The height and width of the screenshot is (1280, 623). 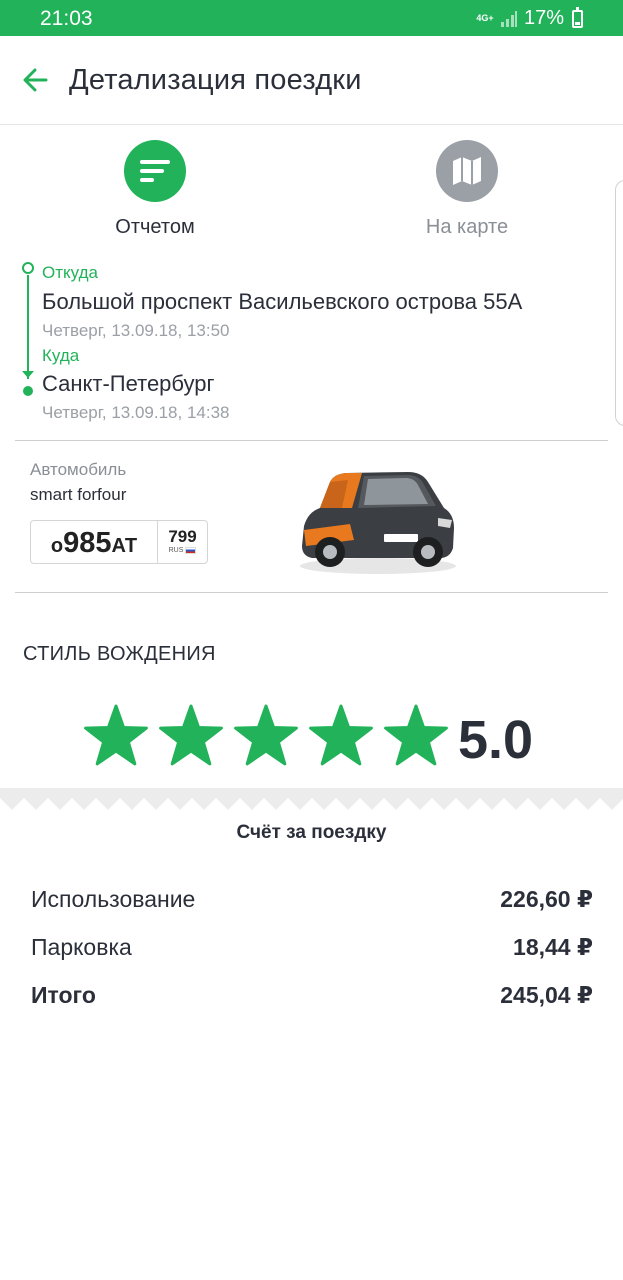 What do you see at coordinates (378, 523) in the screenshot?
I see `car-image` at bounding box center [378, 523].